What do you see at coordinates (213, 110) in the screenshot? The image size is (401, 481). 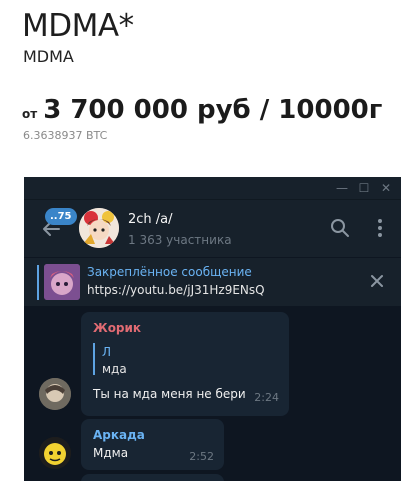 I see `price-main: 3 700 000 руб / 10000г` at bounding box center [213, 110].